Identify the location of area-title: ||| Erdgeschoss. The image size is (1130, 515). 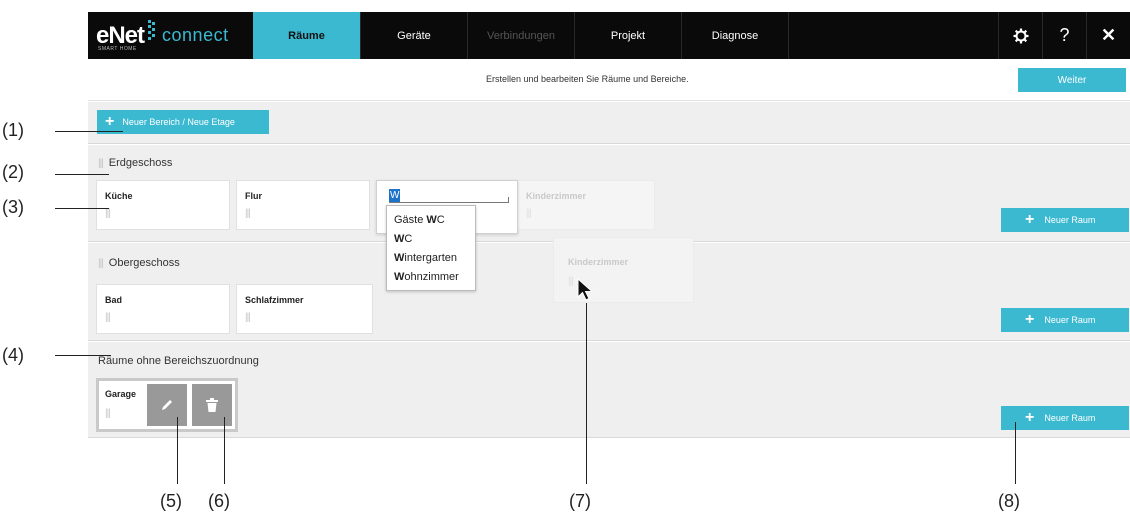
(135, 163).